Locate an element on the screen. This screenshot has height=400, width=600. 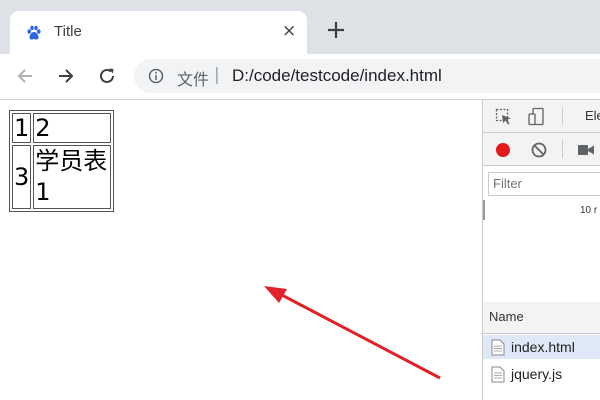
url-text: D:/code/testcode/index.html is located at coordinates (337, 76).